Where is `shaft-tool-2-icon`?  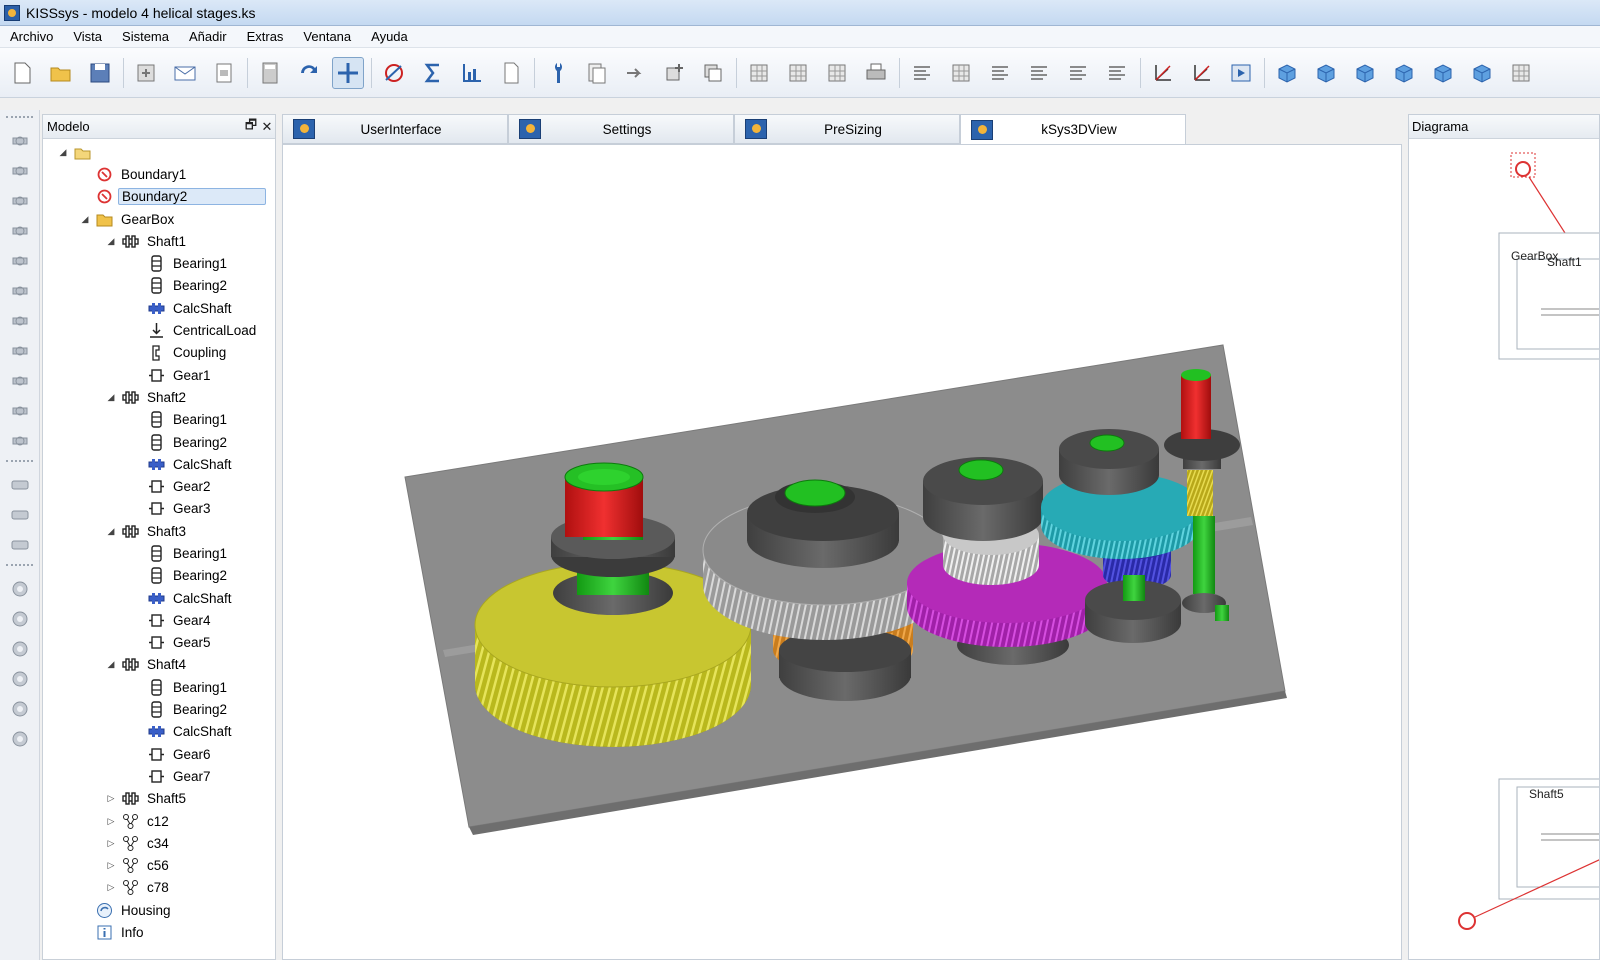
shaft-tool-2-icon is located at coordinates (20, 171).